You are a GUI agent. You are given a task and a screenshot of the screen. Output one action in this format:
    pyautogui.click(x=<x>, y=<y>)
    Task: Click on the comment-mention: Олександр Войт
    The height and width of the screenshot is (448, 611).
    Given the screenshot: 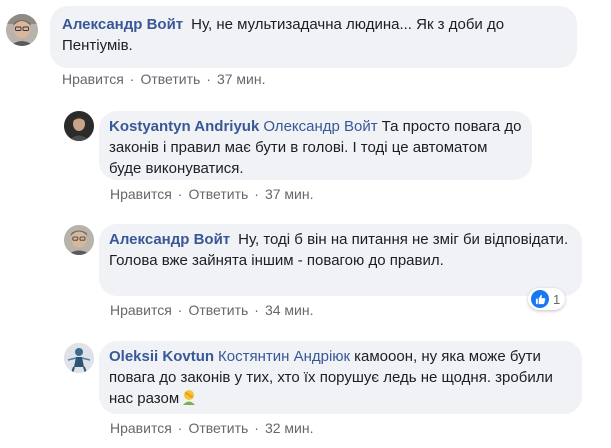 What is the action you would take?
    pyautogui.click(x=320, y=126)
    